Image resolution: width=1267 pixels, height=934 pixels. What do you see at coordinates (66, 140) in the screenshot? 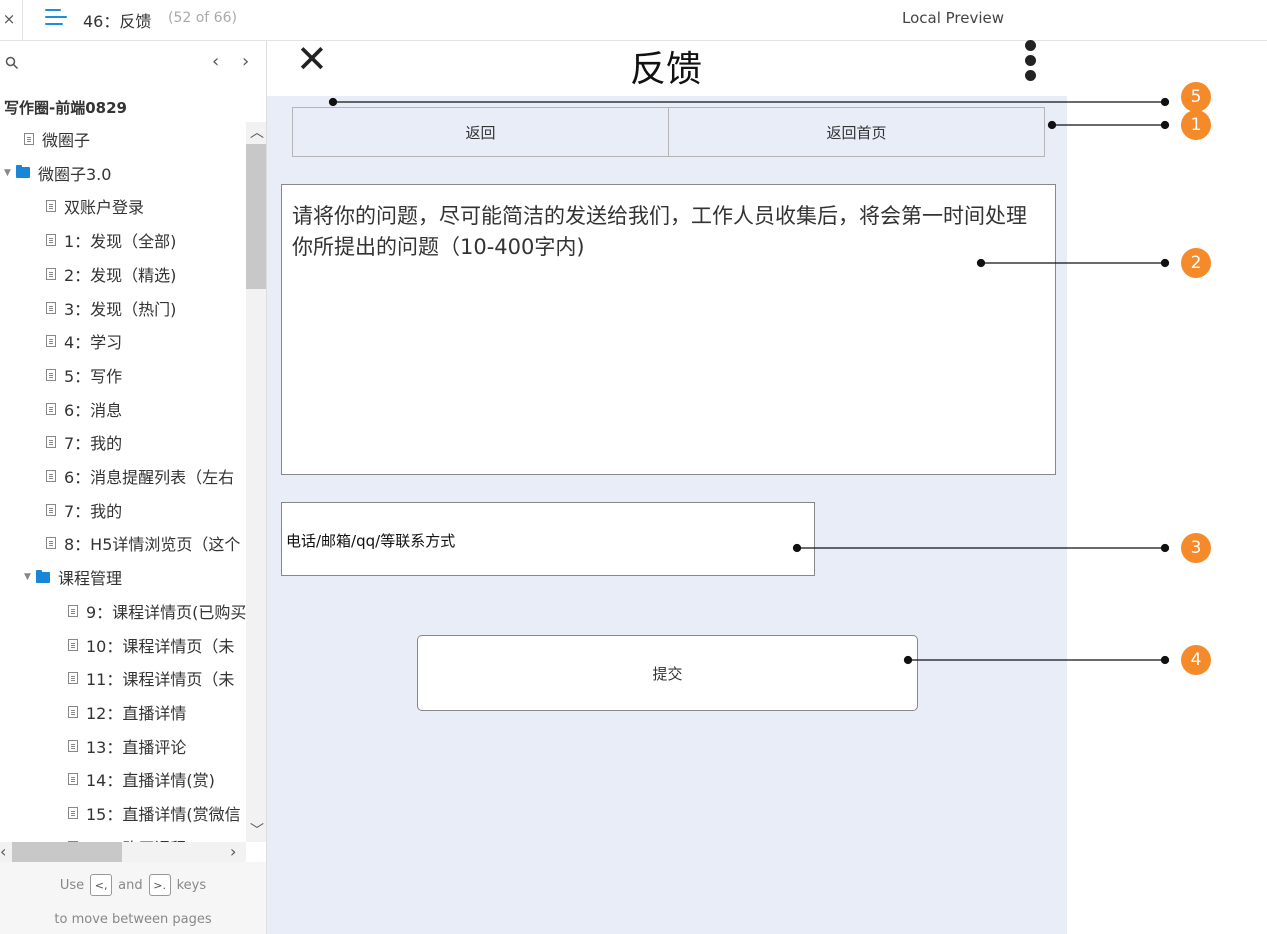
I see `sidebar-item-label: 微圈子` at bounding box center [66, 140].